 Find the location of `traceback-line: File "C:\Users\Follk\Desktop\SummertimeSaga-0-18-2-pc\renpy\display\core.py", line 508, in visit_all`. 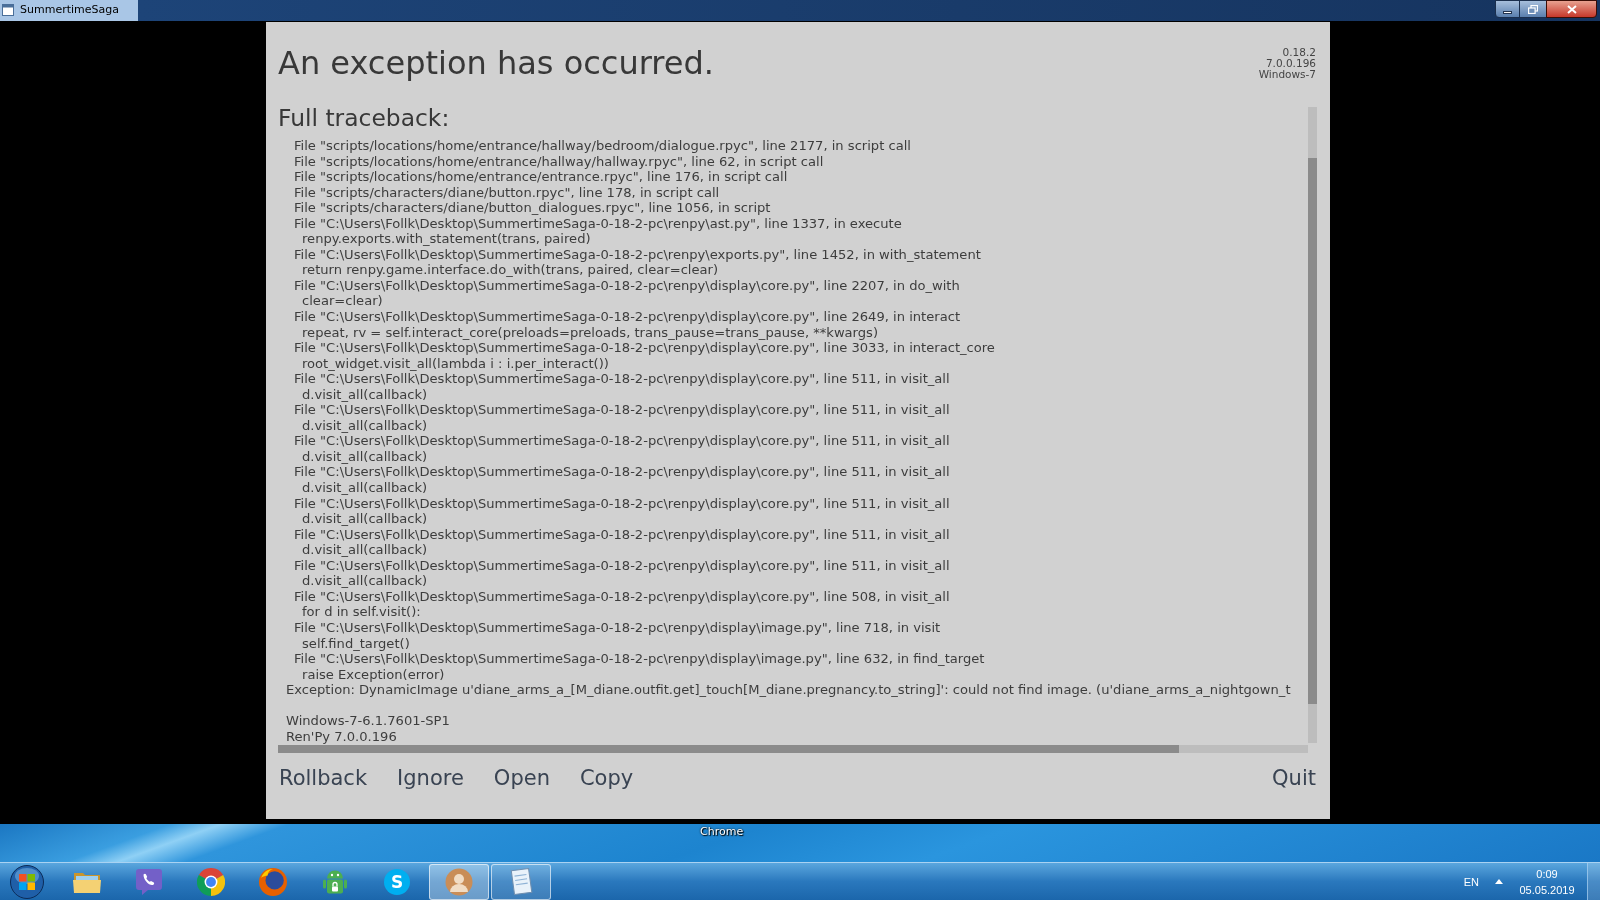

traceback-line: File "C:\Users\Follk\Desktop\SummertimeSaga-0-18-2-pc\renpy\display\core.py", line 508, in visit_all is located at coordinates (621, 596).